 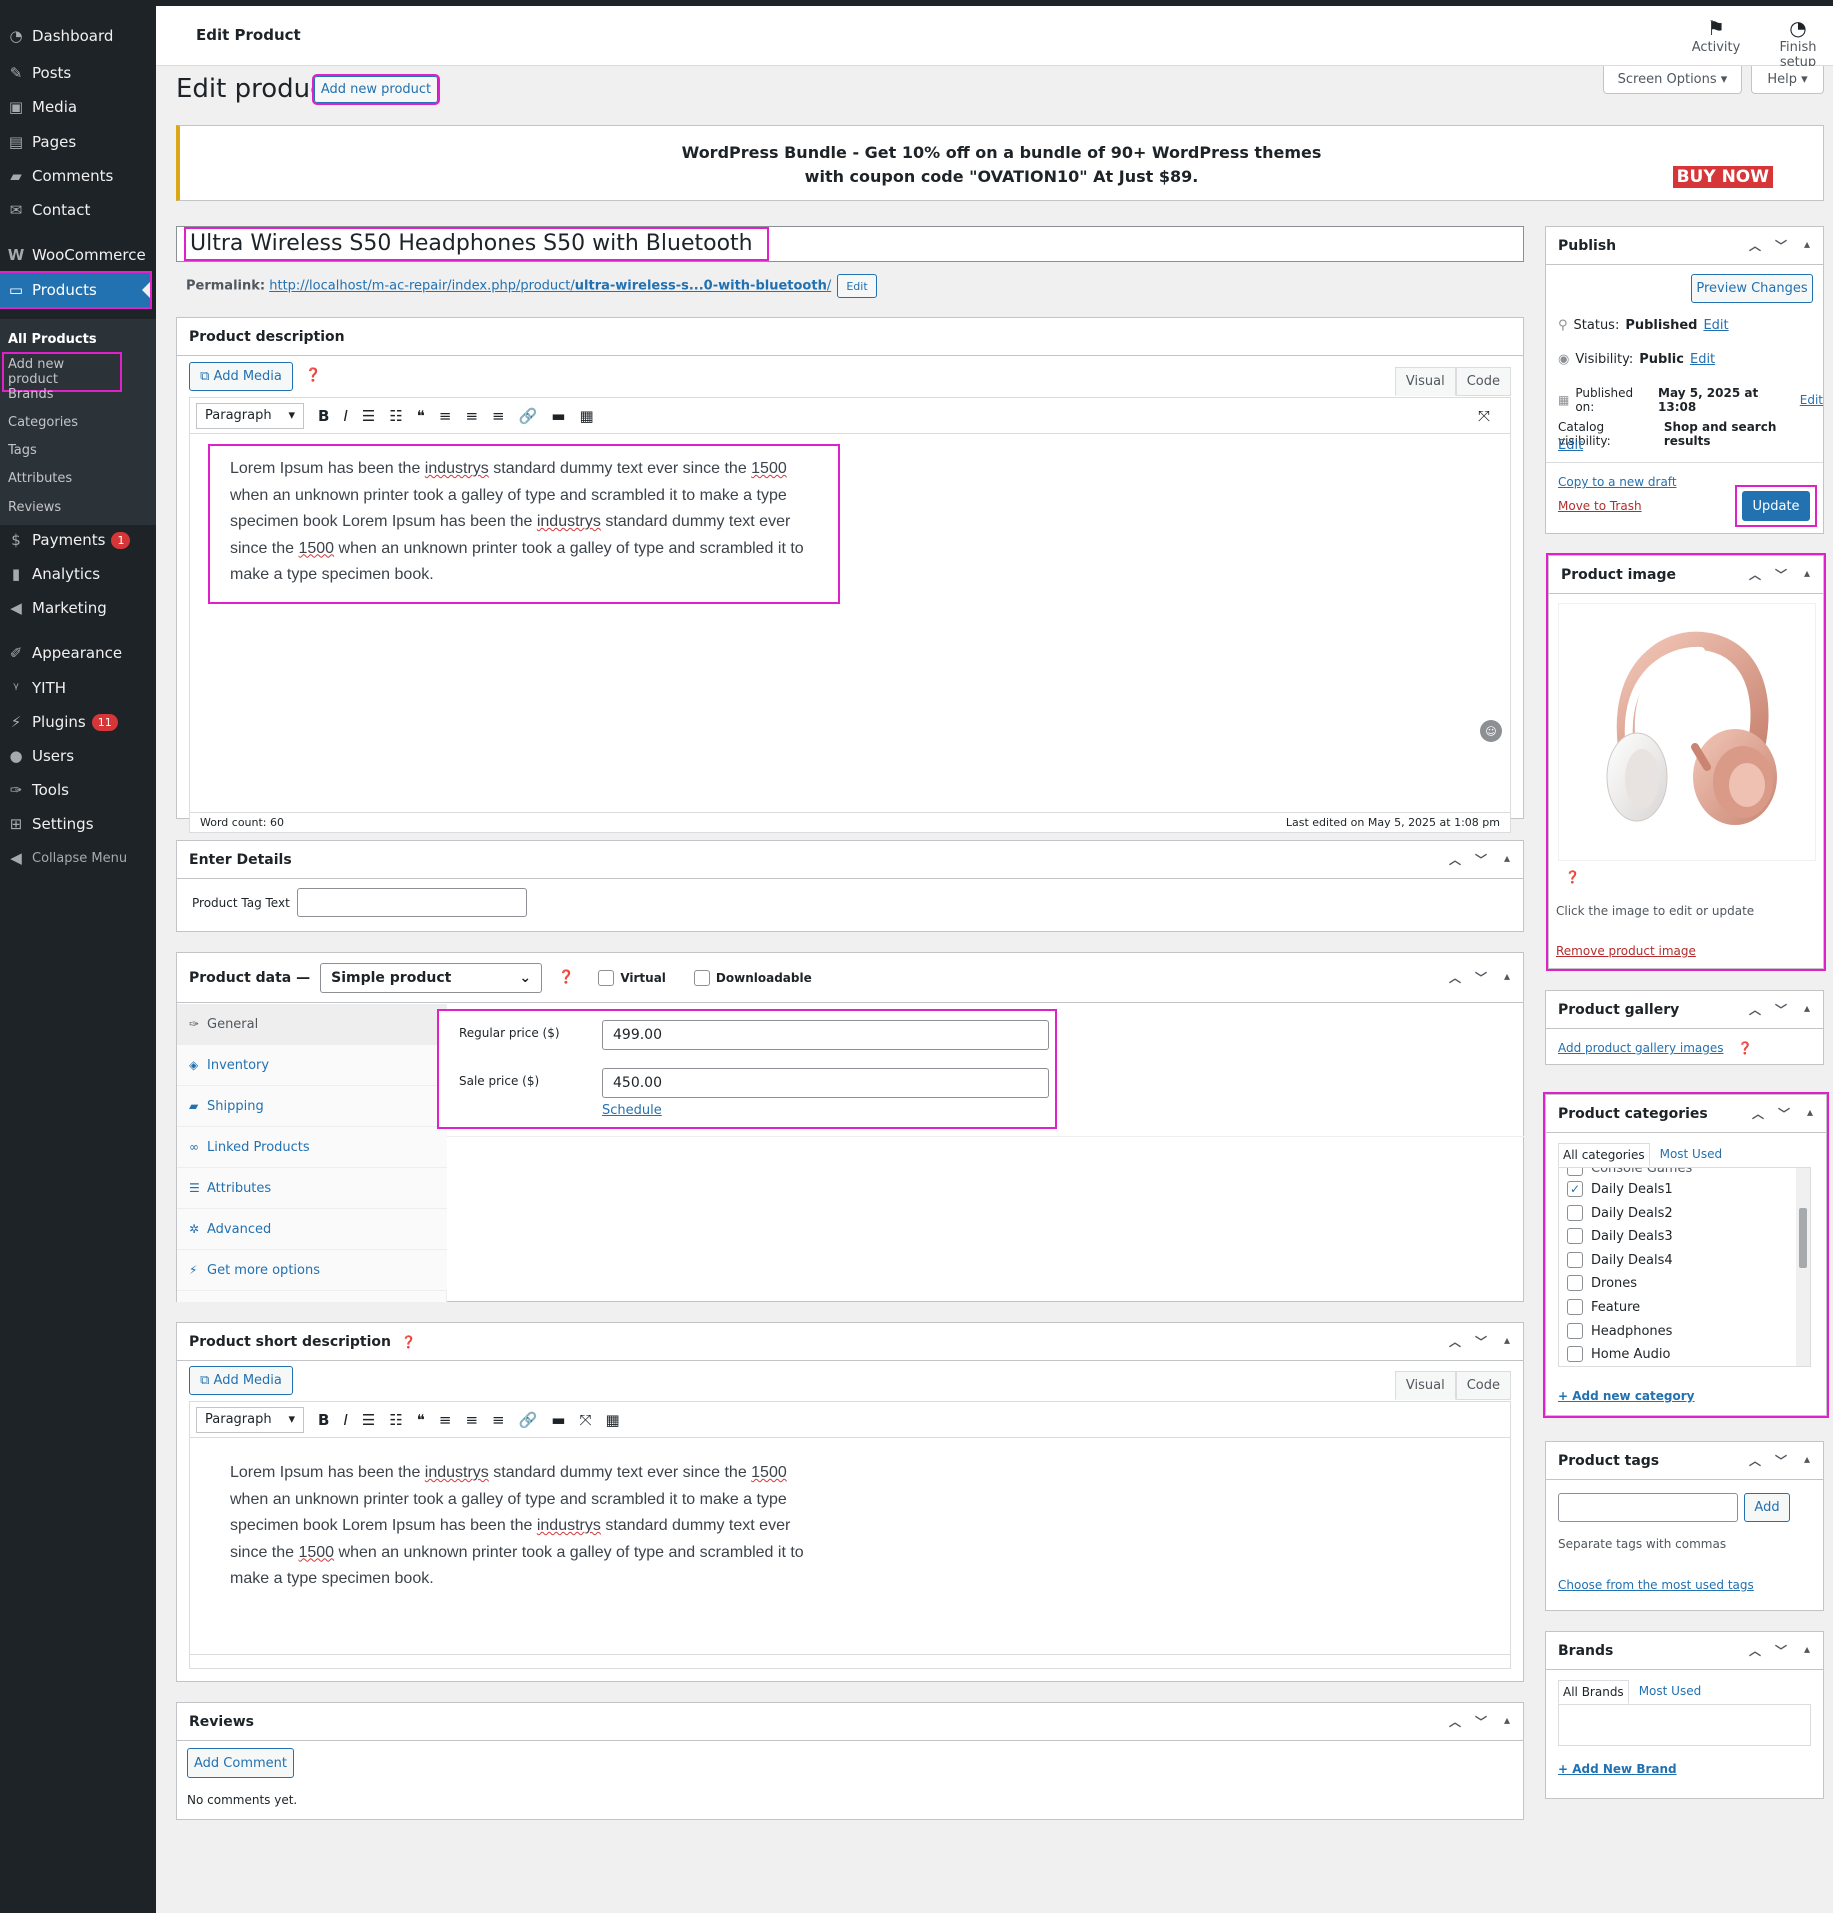 I want to click on scrollbar-thumb, so click(x=1803, y=1238).